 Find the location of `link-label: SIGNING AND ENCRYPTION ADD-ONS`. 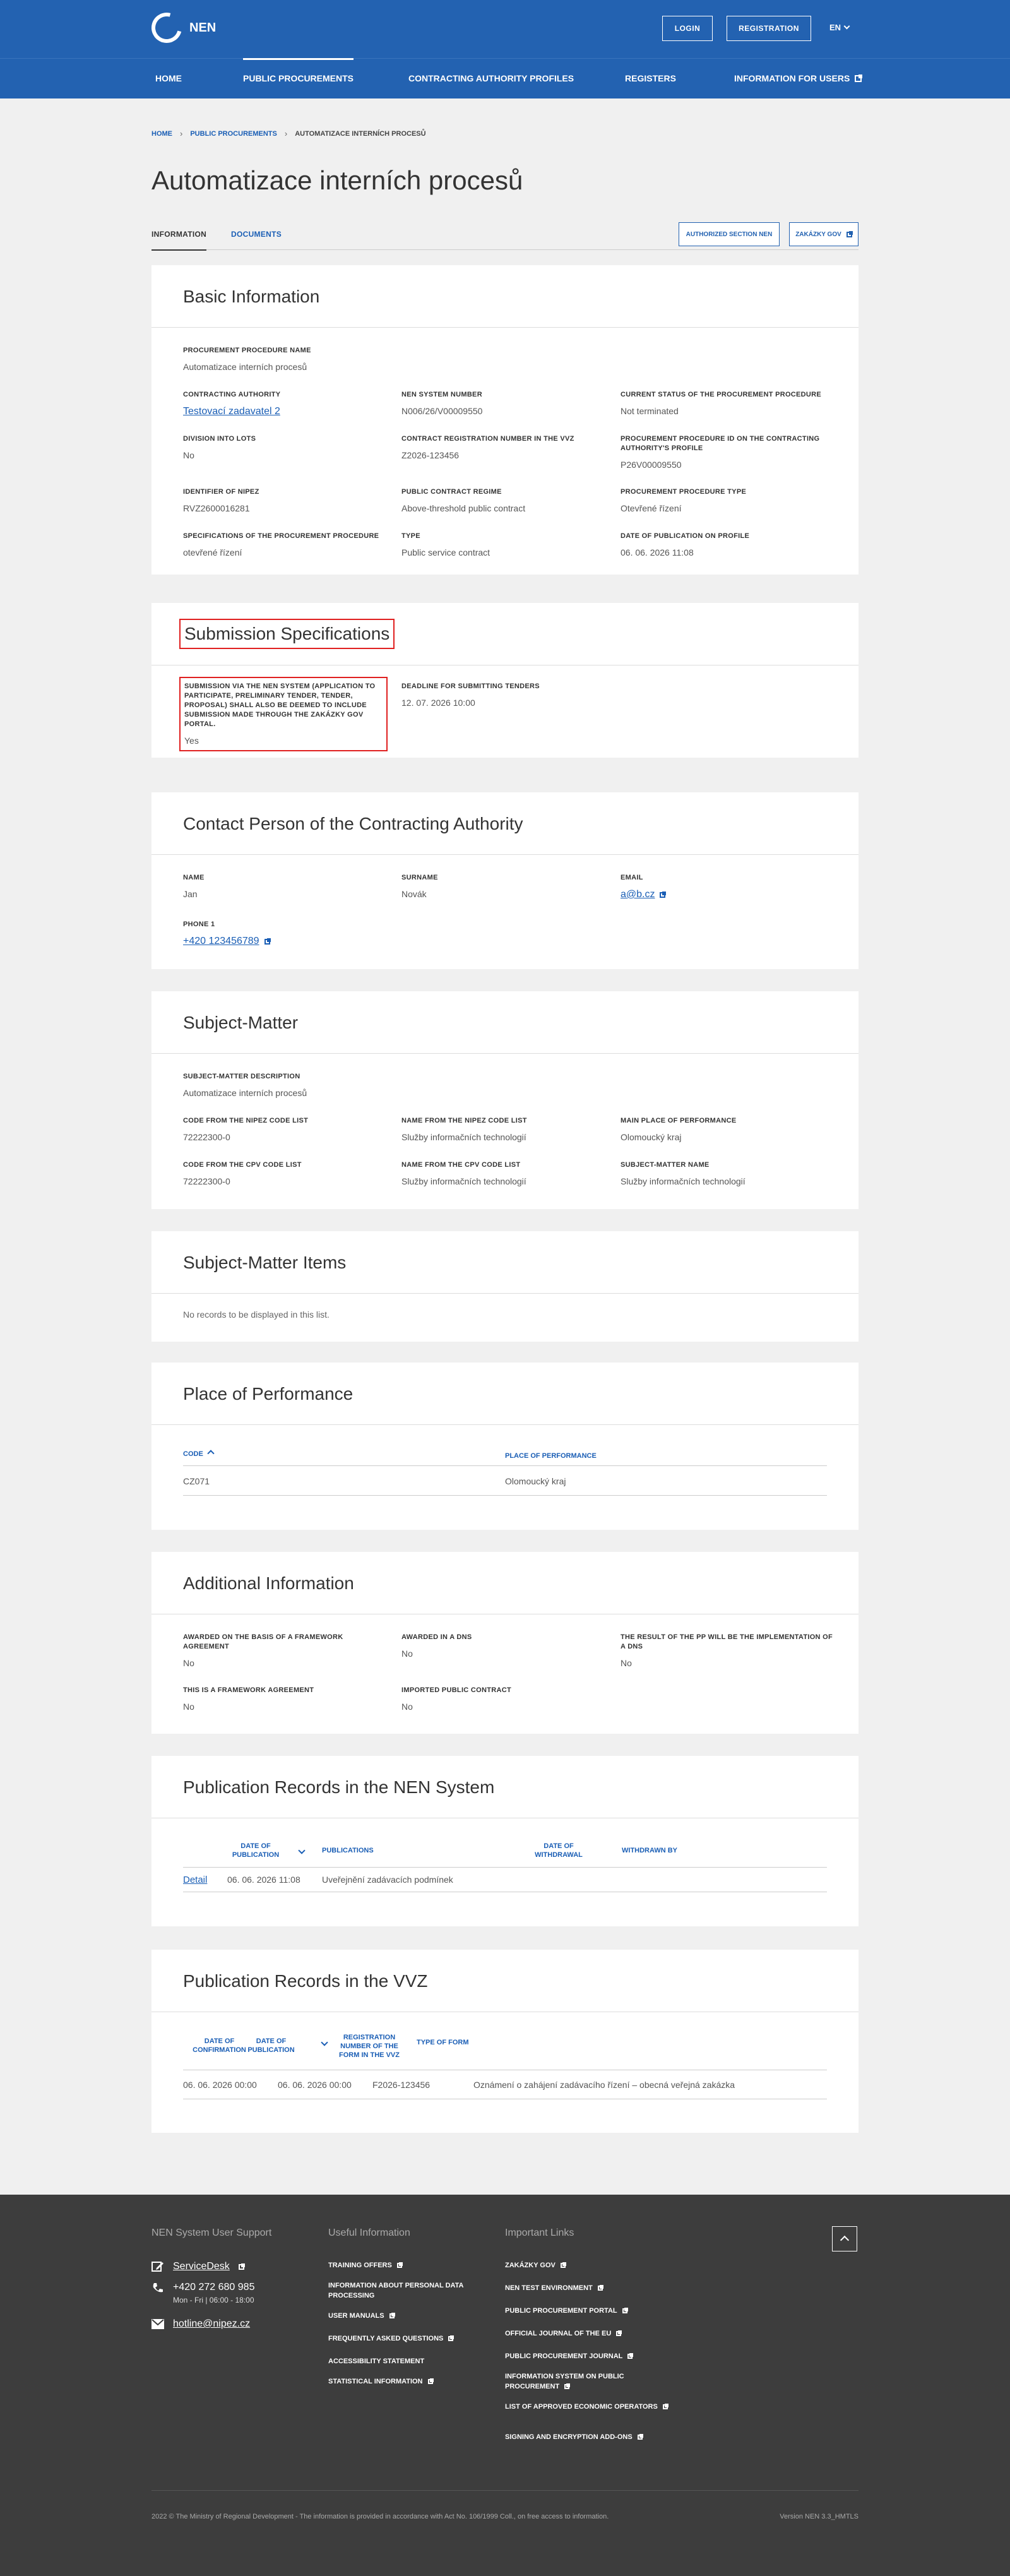

link-label: SIGNING AND ENCRYPTION ADD-ONS is located at coordinates (569, 2437).